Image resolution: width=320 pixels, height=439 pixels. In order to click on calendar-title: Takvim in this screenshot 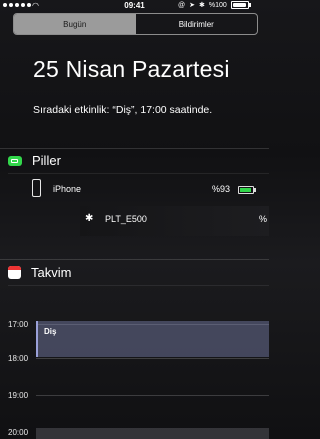, I will do `click(51, 272)`.